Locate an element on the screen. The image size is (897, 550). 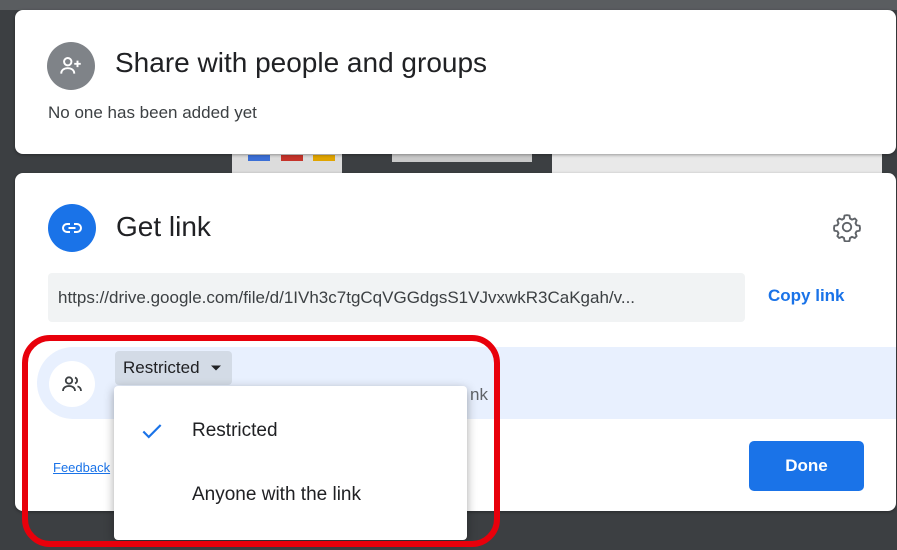
menu-item-label: Anyone with the link is located at coordinates (276, 494).